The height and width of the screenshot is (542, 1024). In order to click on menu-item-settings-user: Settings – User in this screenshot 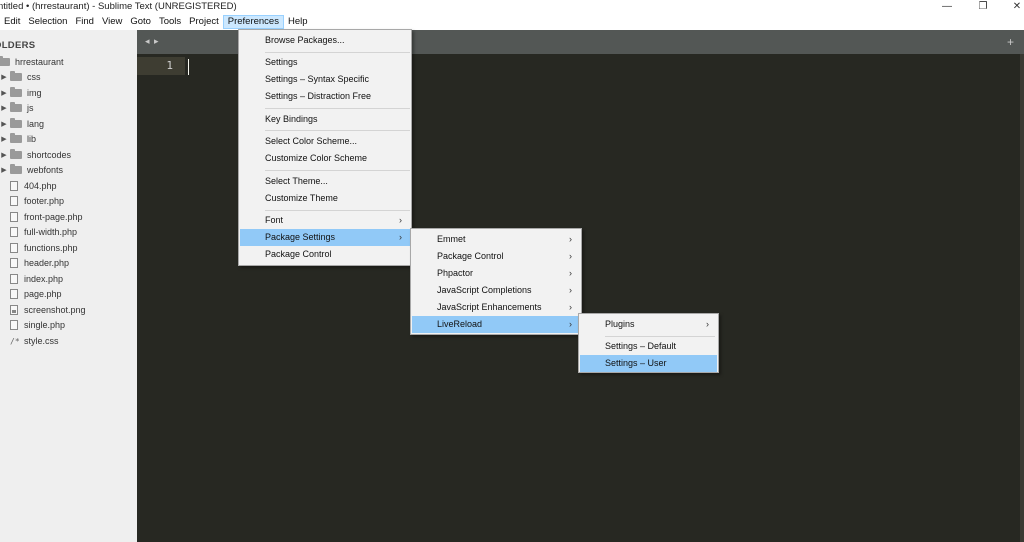, I will do `click(648, 363)`.